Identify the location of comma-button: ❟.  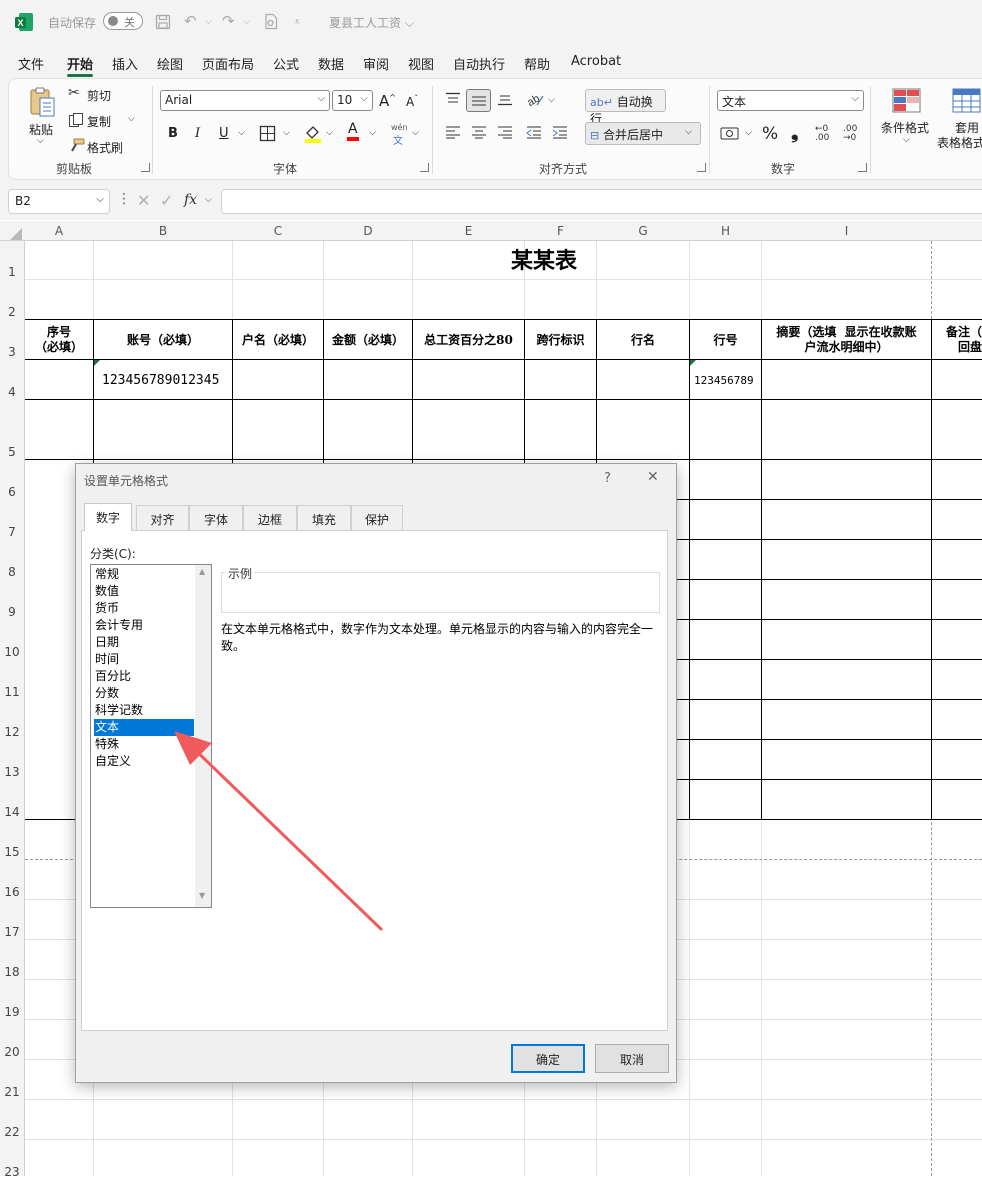
(794, 132).